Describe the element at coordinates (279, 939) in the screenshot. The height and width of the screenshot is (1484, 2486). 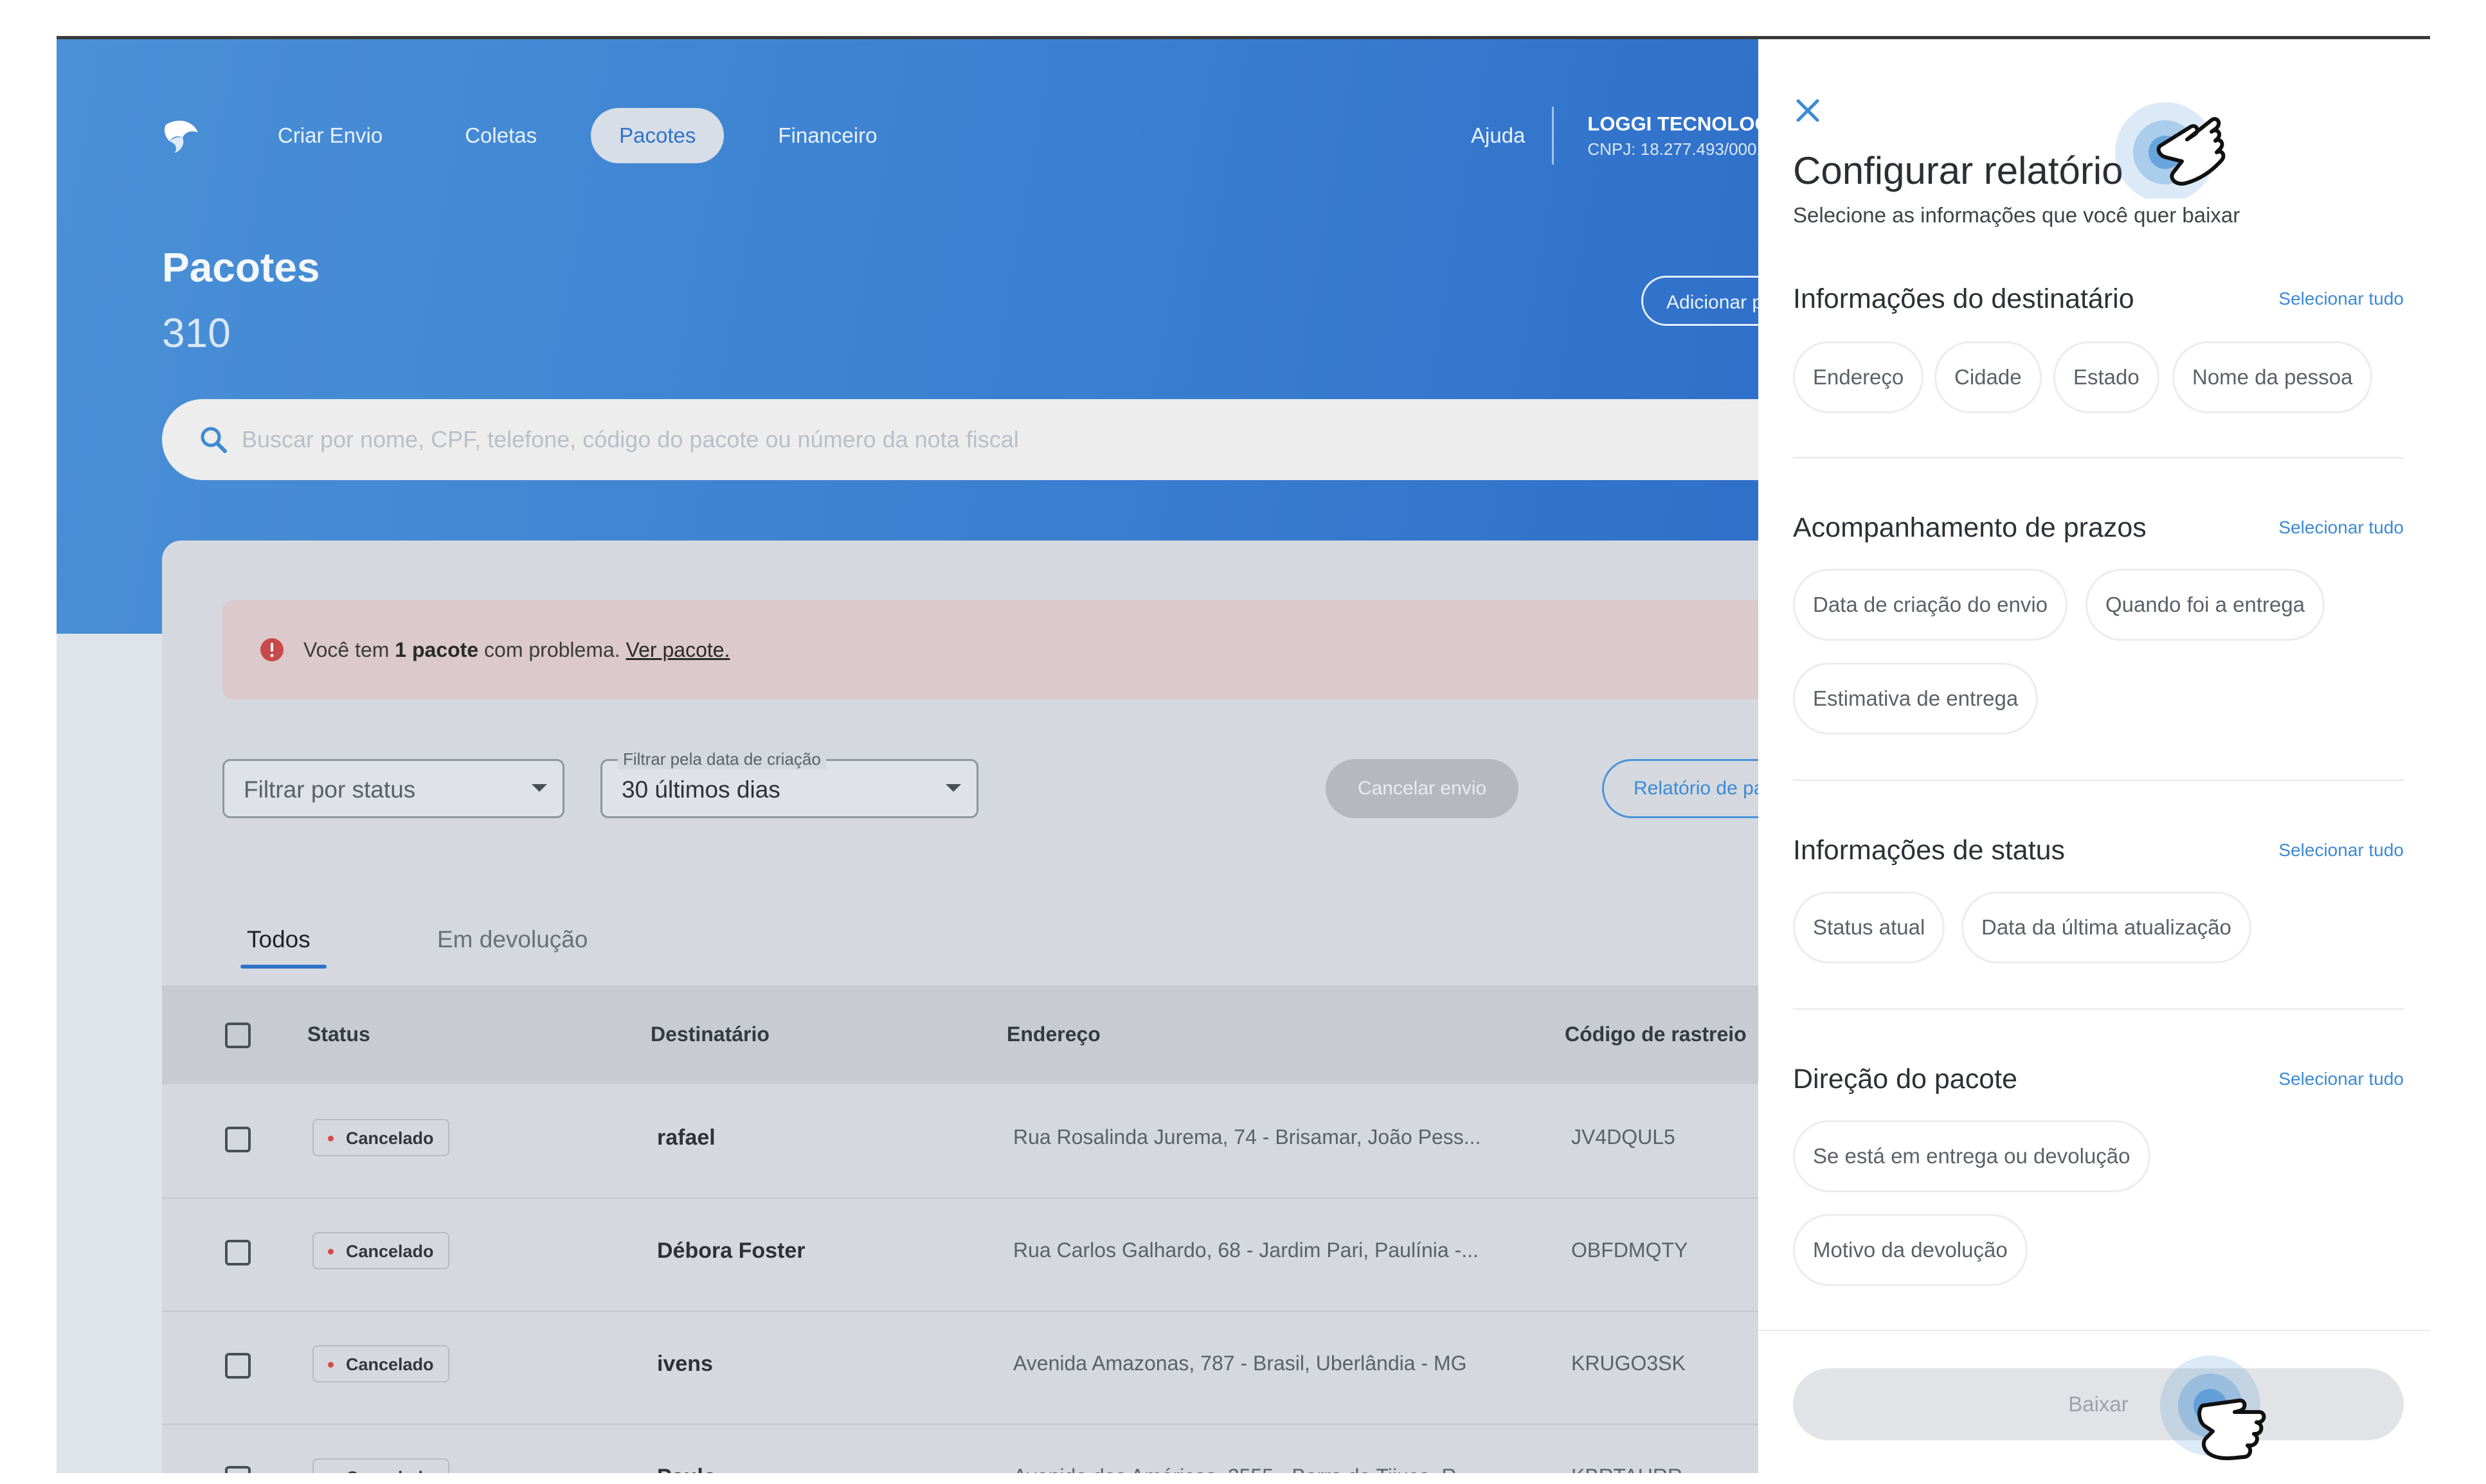
I see `tab-todos: Todos` at that location.